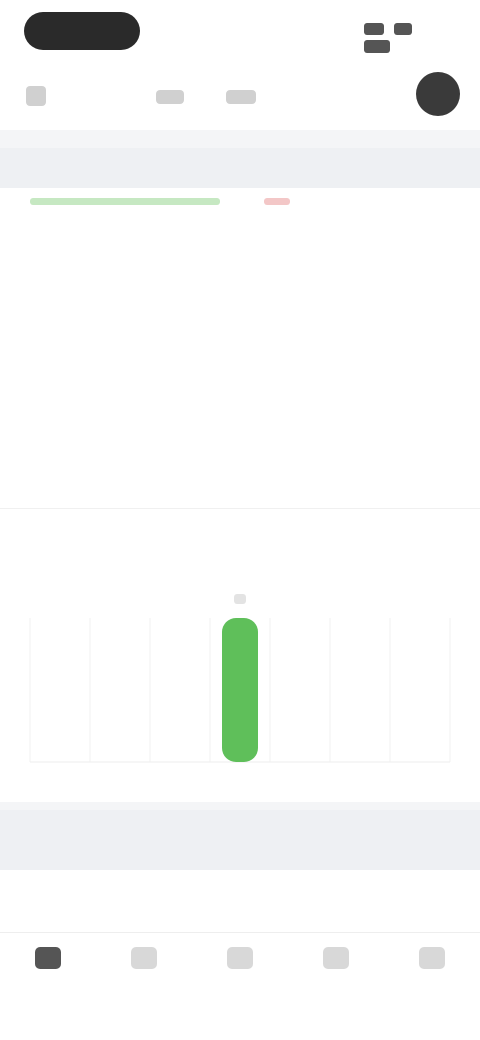 This screenshot has width=480, height=1040. What do you see at coordinates (144, 958) in the screenshot?
I see `markets-icon` at bounding box center [144, 958].